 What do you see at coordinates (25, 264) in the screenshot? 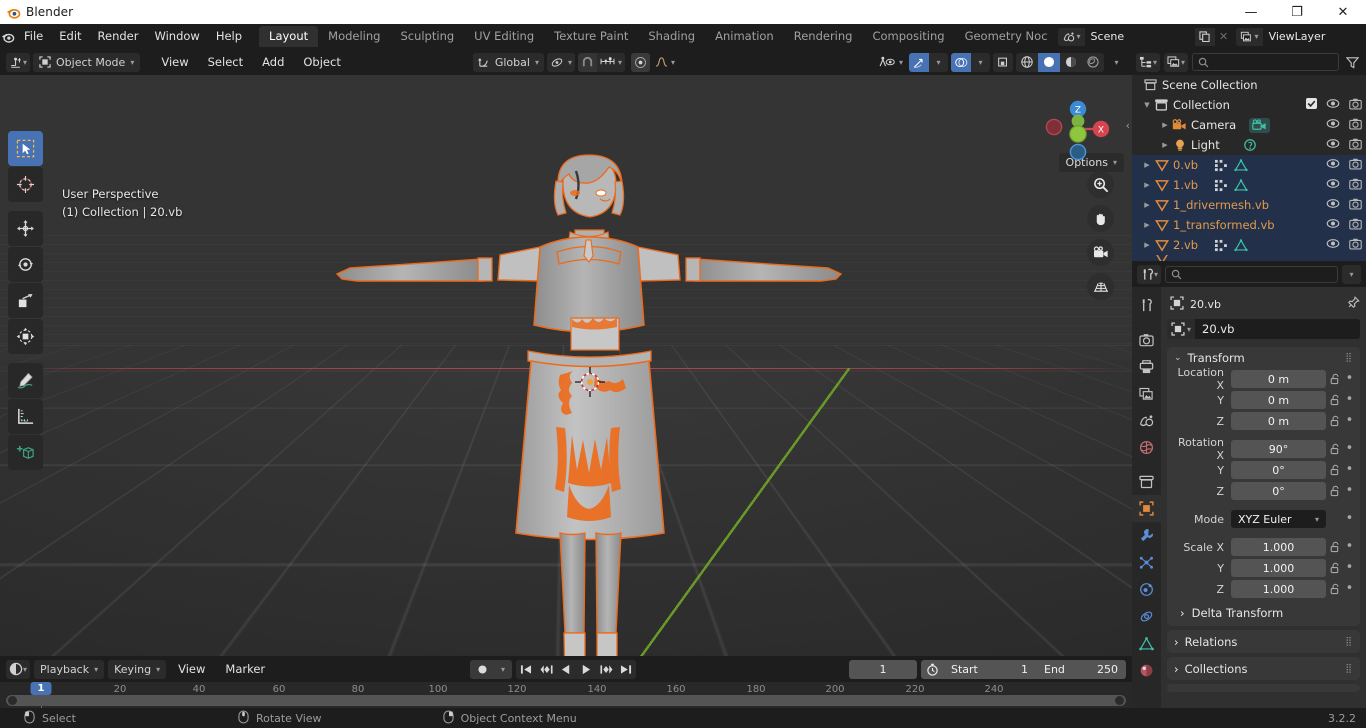
I see `rotate-tool` at bounding box center [25, 264].